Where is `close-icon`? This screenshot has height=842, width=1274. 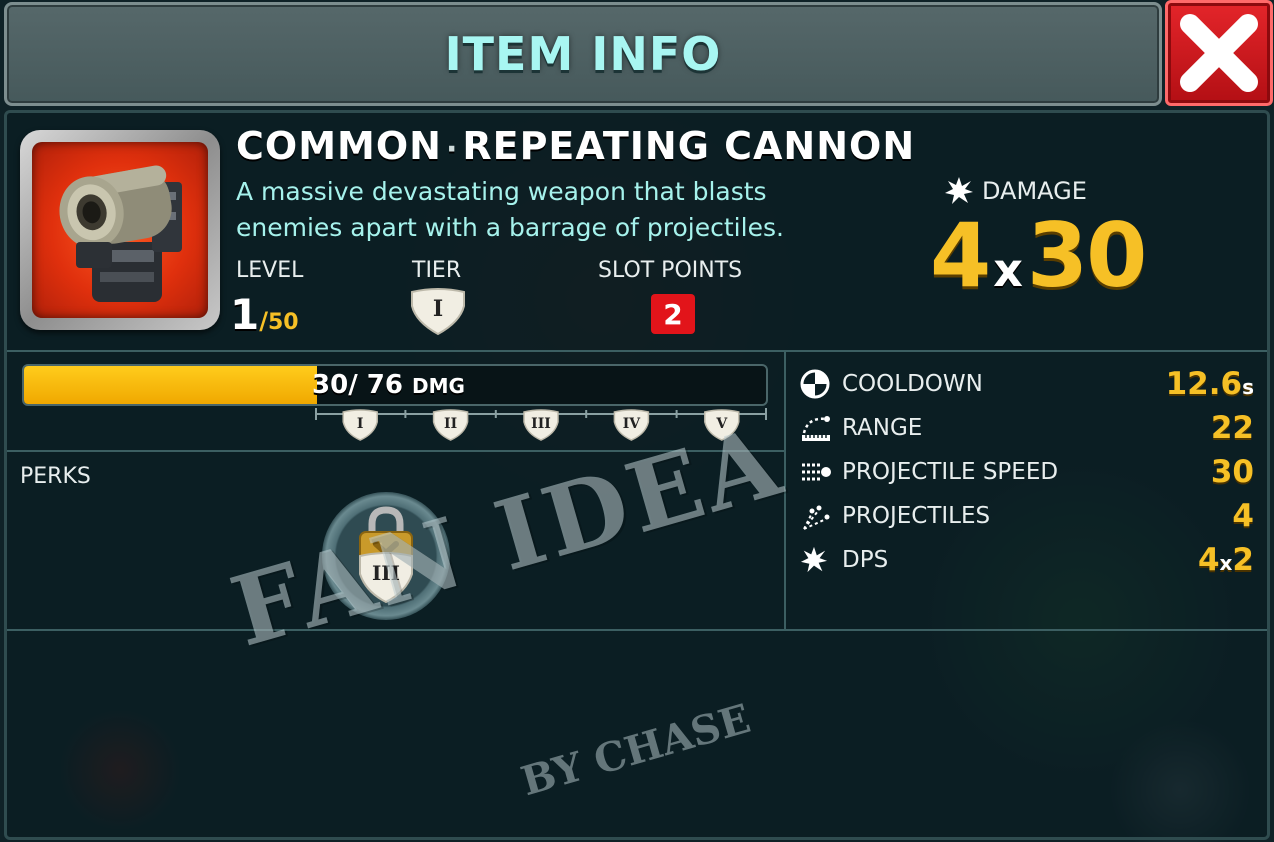
close-icon is located at coordinates (1219, 53).